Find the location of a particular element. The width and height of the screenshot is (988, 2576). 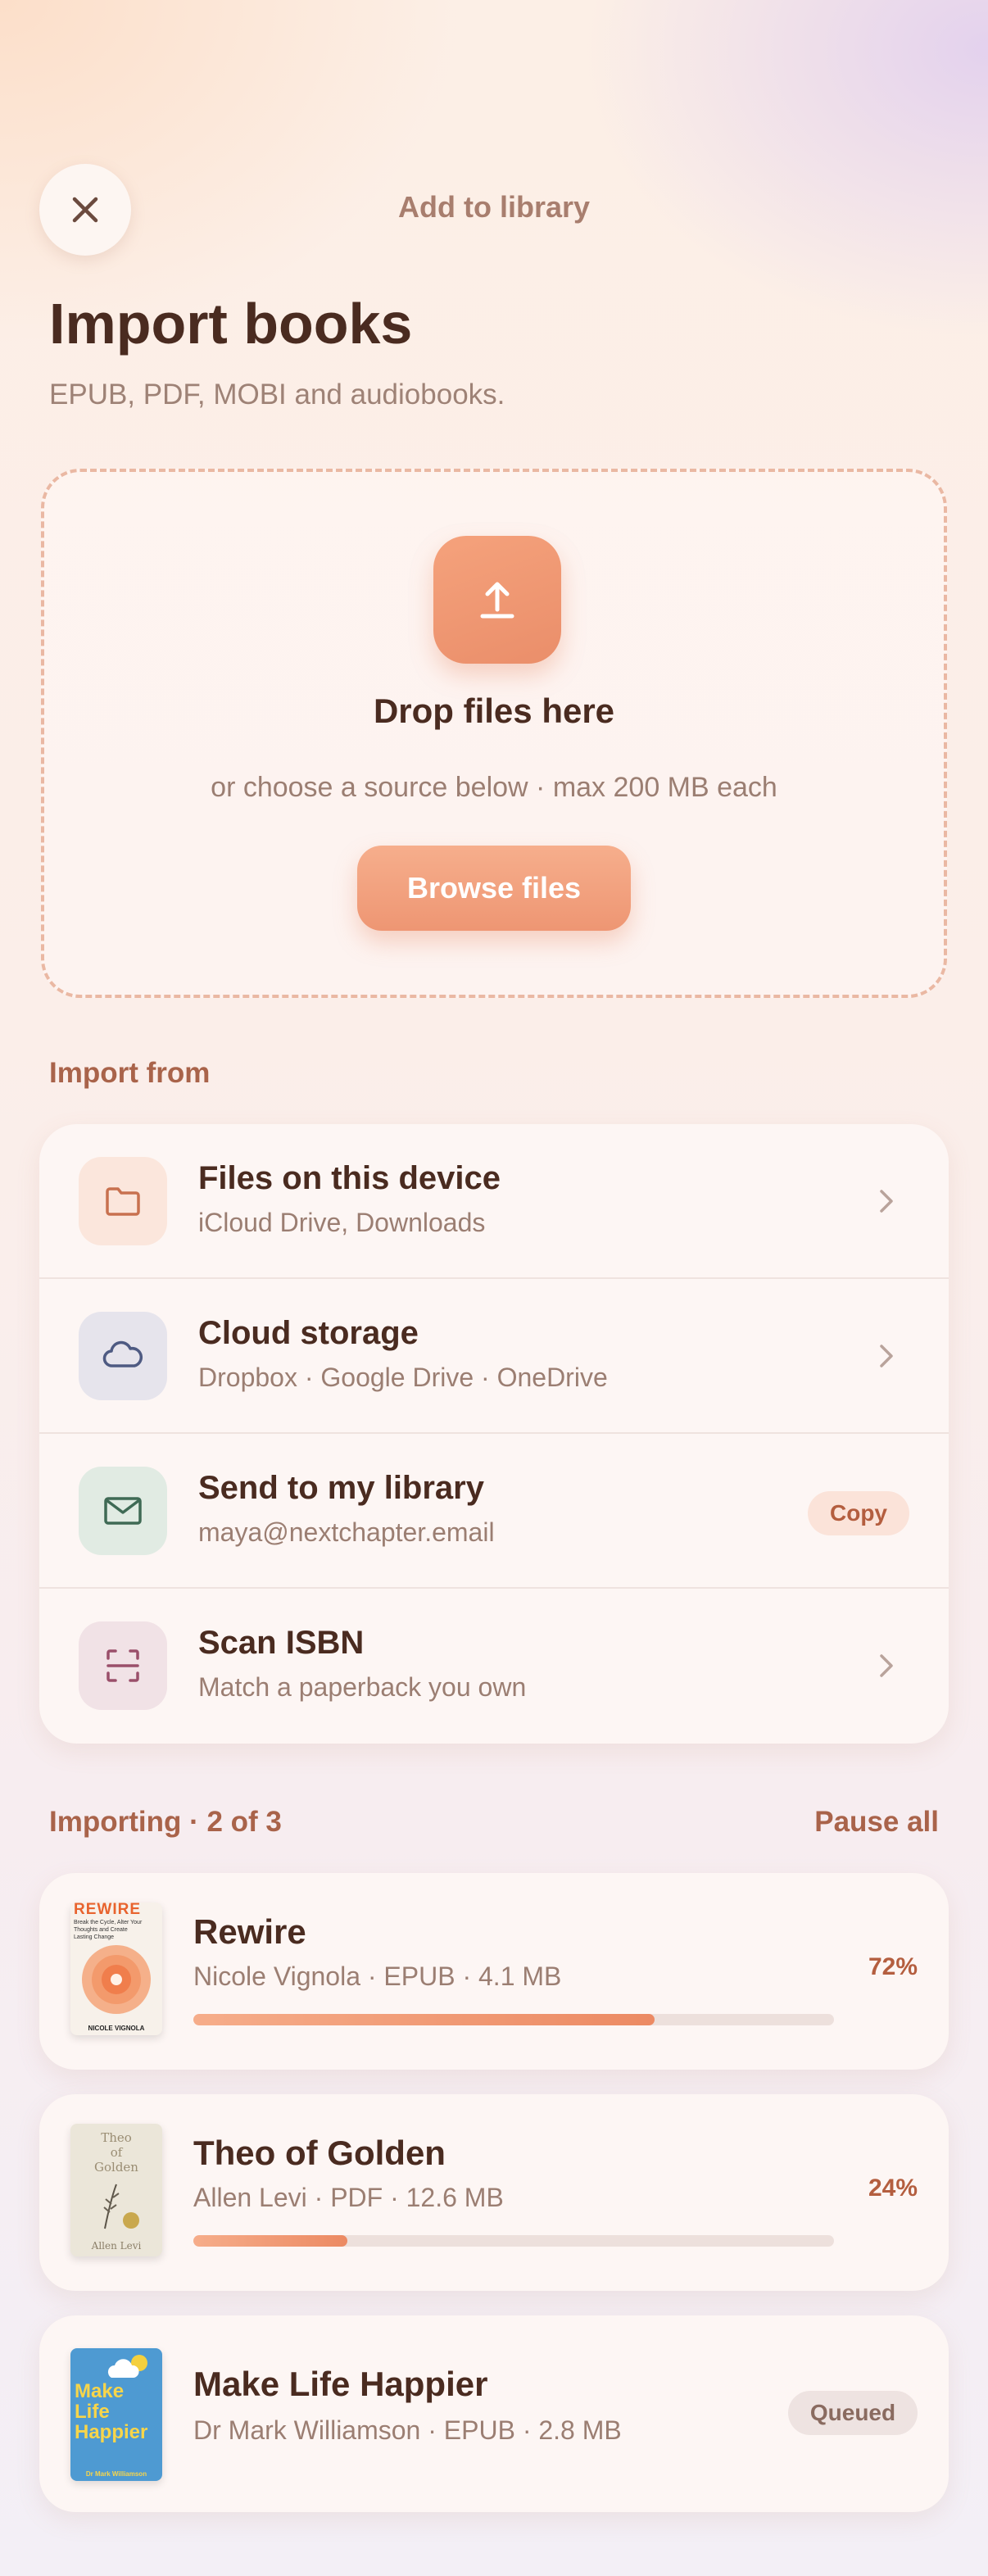

scan-icon is located at coordinates (123, 1665).